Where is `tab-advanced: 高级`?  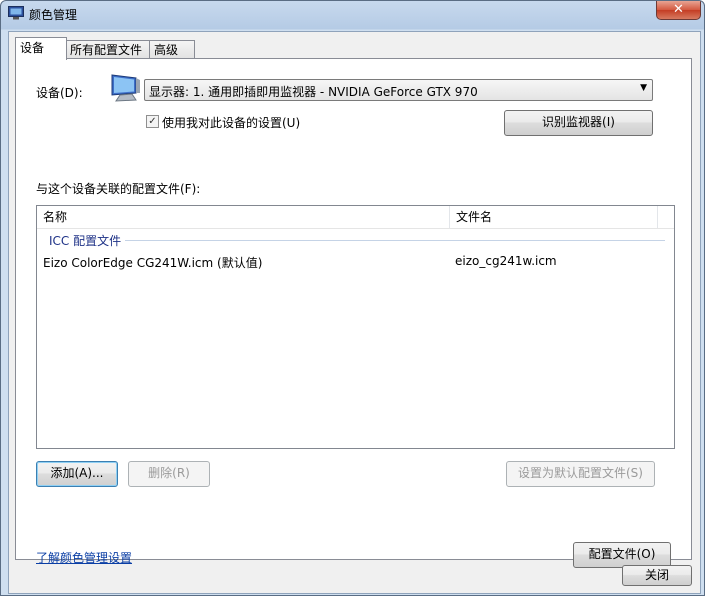 tab-advanced: 高级 is located at coordinates (172, 49).